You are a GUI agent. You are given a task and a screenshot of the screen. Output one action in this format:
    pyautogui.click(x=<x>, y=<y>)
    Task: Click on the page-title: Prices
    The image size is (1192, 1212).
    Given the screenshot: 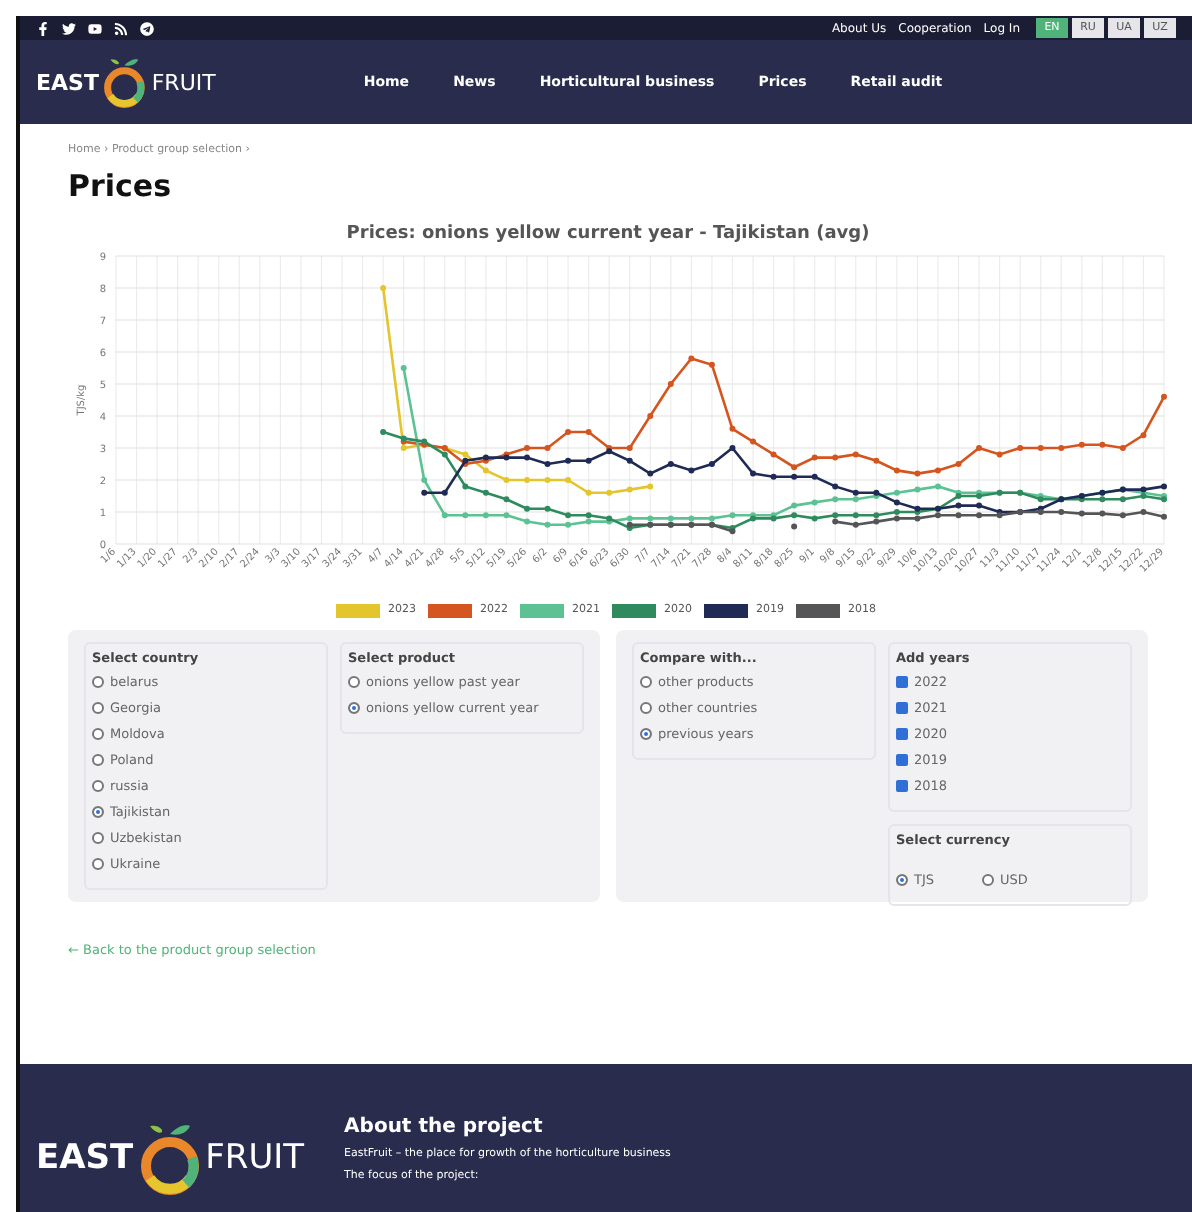 What is the action you would take?
    pyautogui.click(x=121, y=186)
    